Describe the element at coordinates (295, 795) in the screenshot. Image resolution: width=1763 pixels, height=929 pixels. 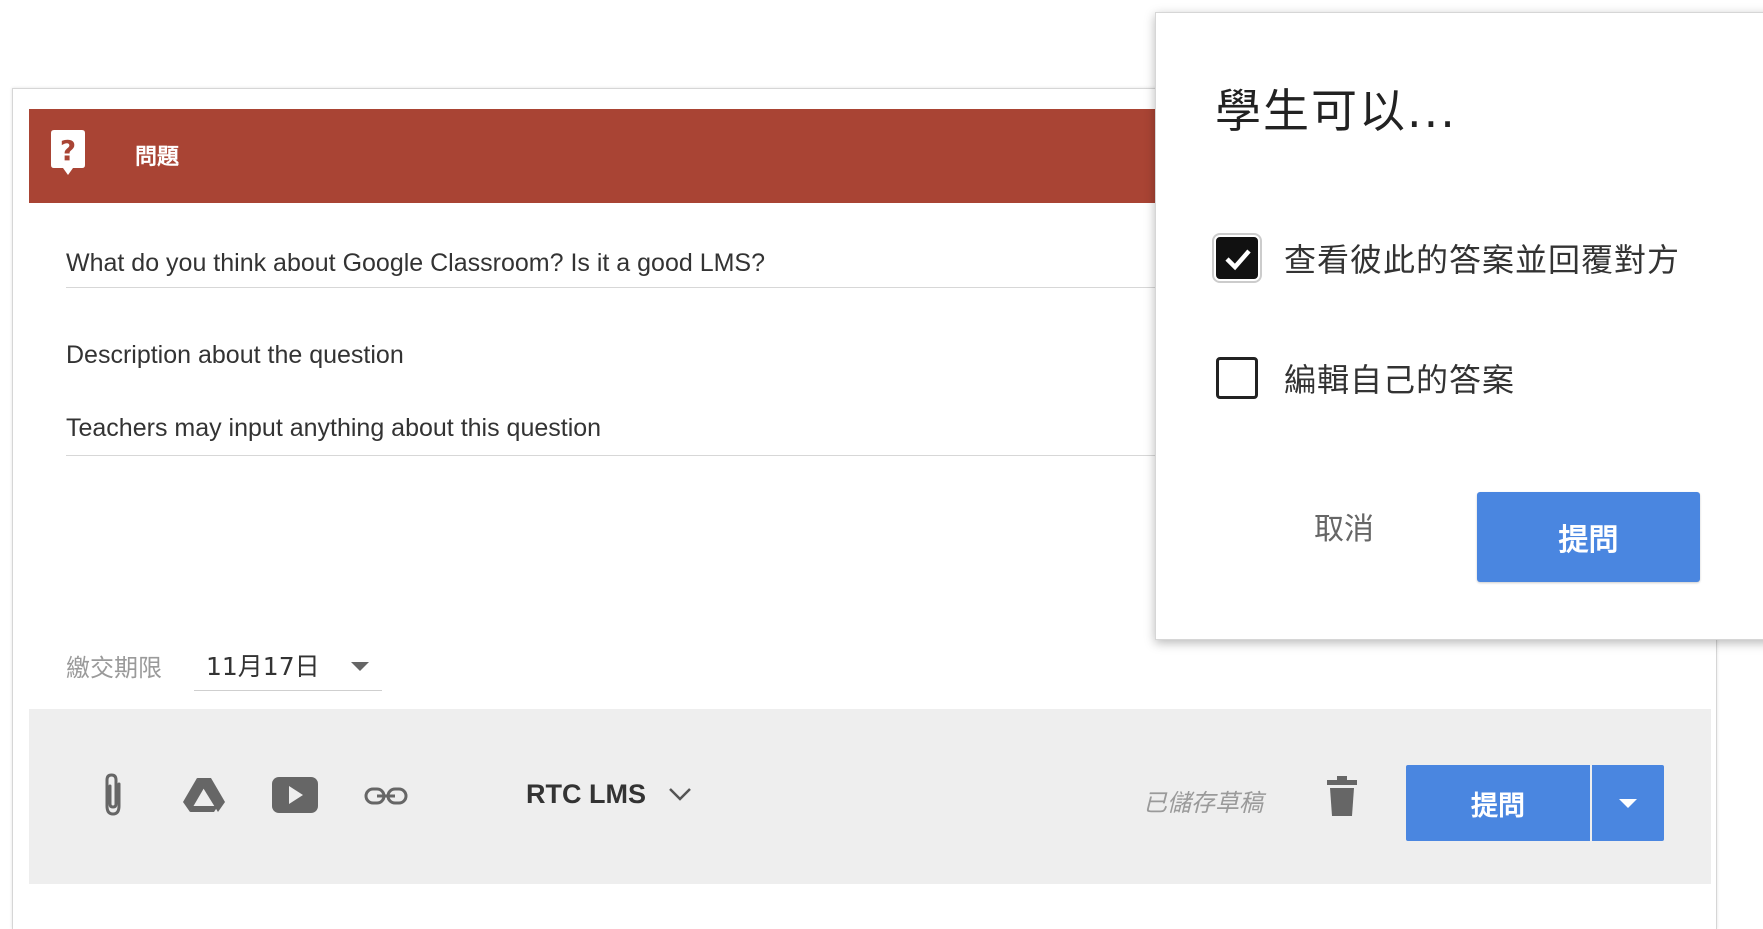
I see `youtube-icon` at that location.